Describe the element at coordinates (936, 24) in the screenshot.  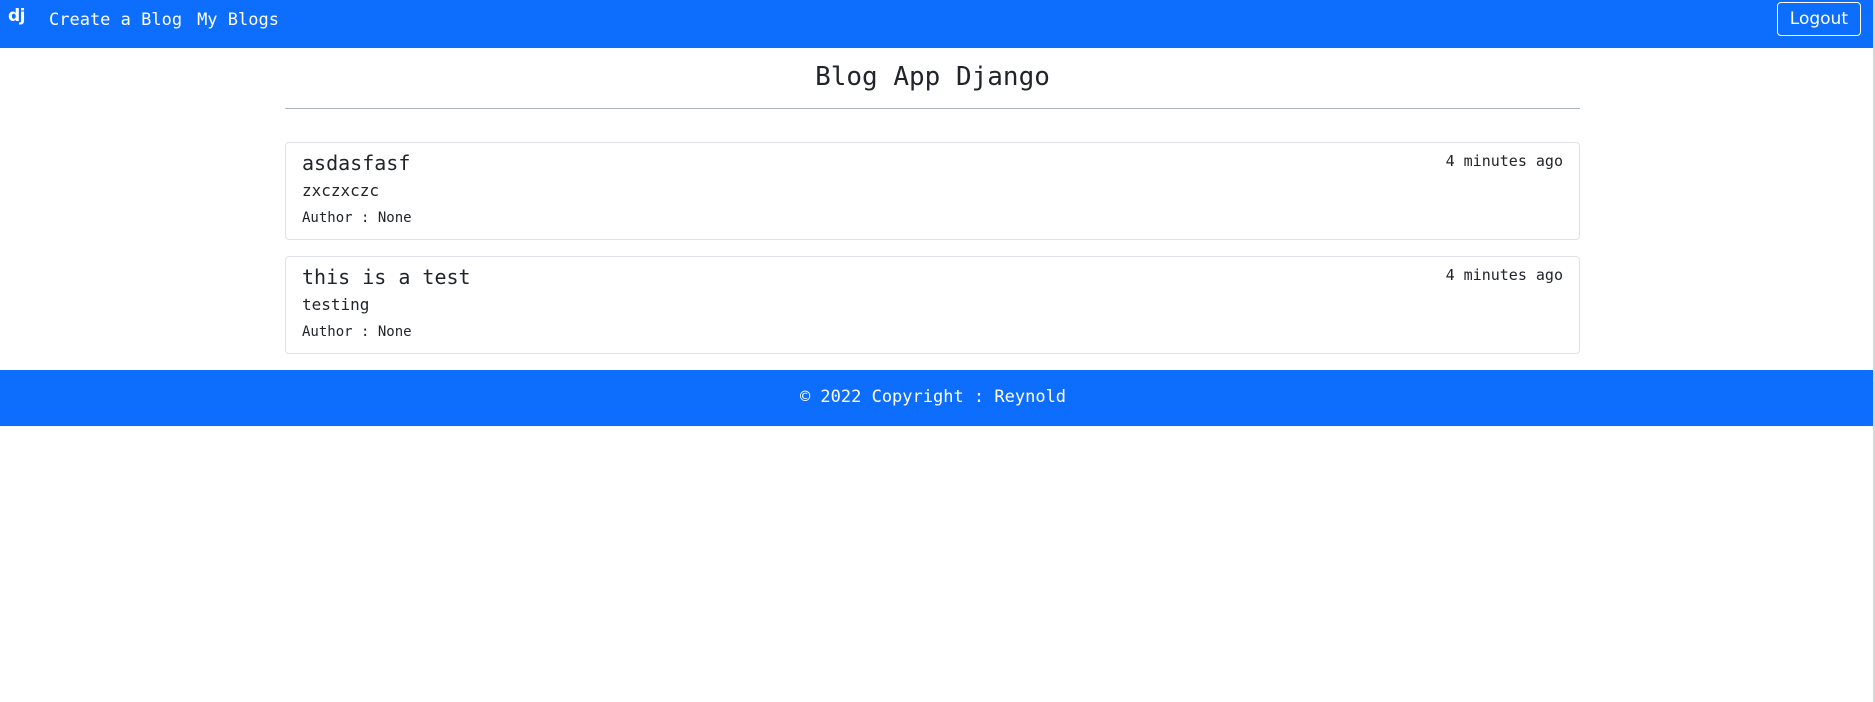
I see `navbar: dj Create a Blog My Blogs Logout` at that location.